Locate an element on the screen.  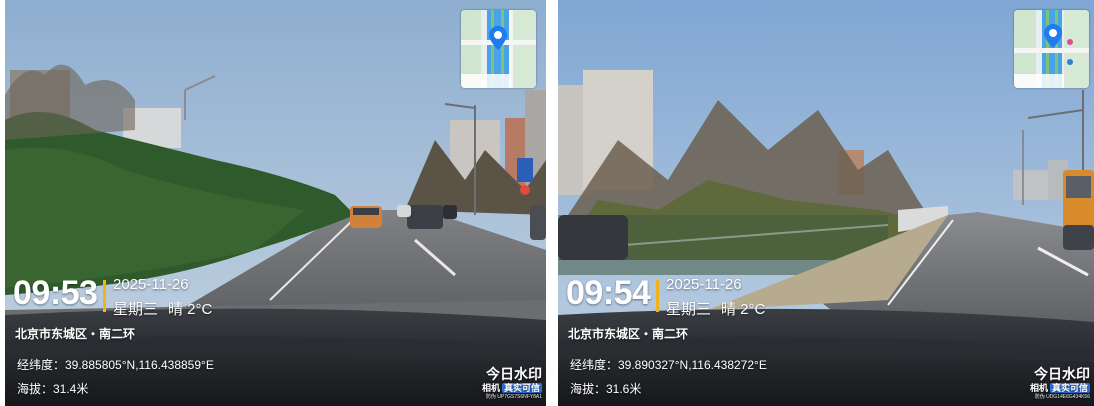
brand-logo: 今日水印 相机 真实可信 防伪 UDG14E6G434K56 is located at coordinates (1060, 383).